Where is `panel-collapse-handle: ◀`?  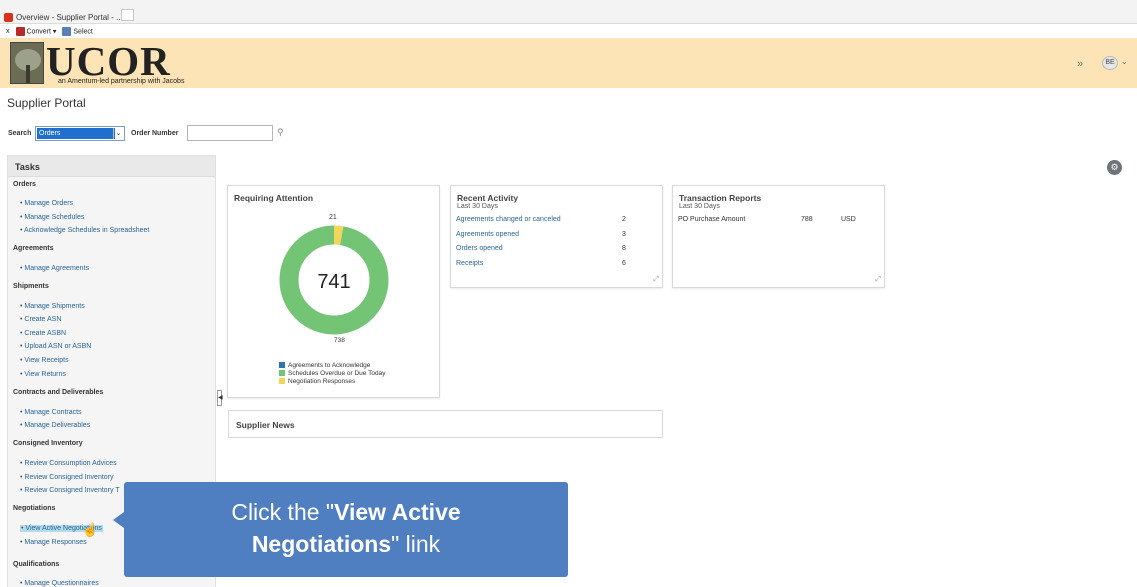 panel-collapse-handle: ◀ is located at coordinates (220, 398).